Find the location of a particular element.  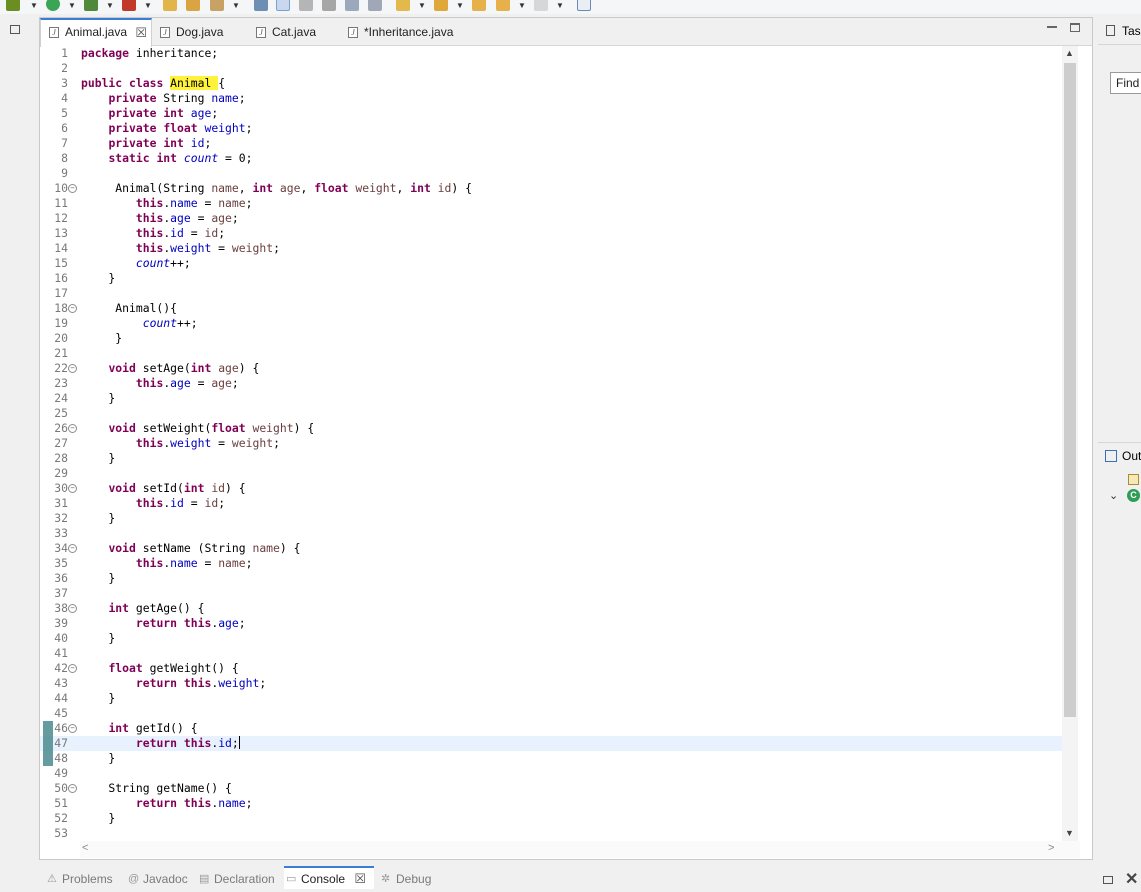

code-line: 48 } is located at coordinates (551, 758).